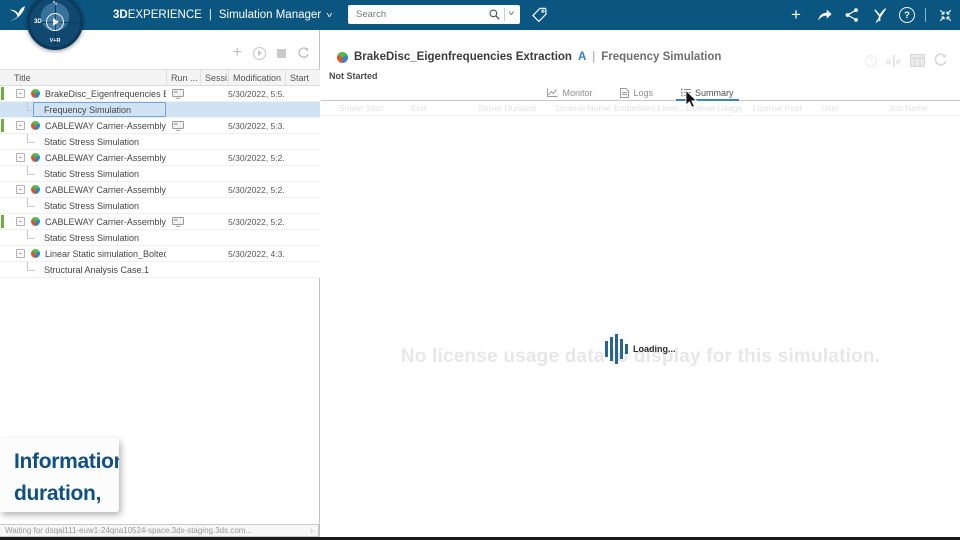 The width and height of the screenshot is (960, 540). Describe the element at coordinates (303, 53) in the screenshot. I see `refresh-list-icon` at that location.